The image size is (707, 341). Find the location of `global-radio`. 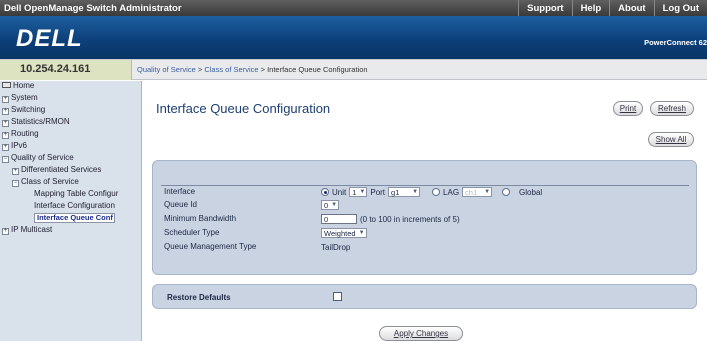

global-radio is located at coordinates (506, 192).